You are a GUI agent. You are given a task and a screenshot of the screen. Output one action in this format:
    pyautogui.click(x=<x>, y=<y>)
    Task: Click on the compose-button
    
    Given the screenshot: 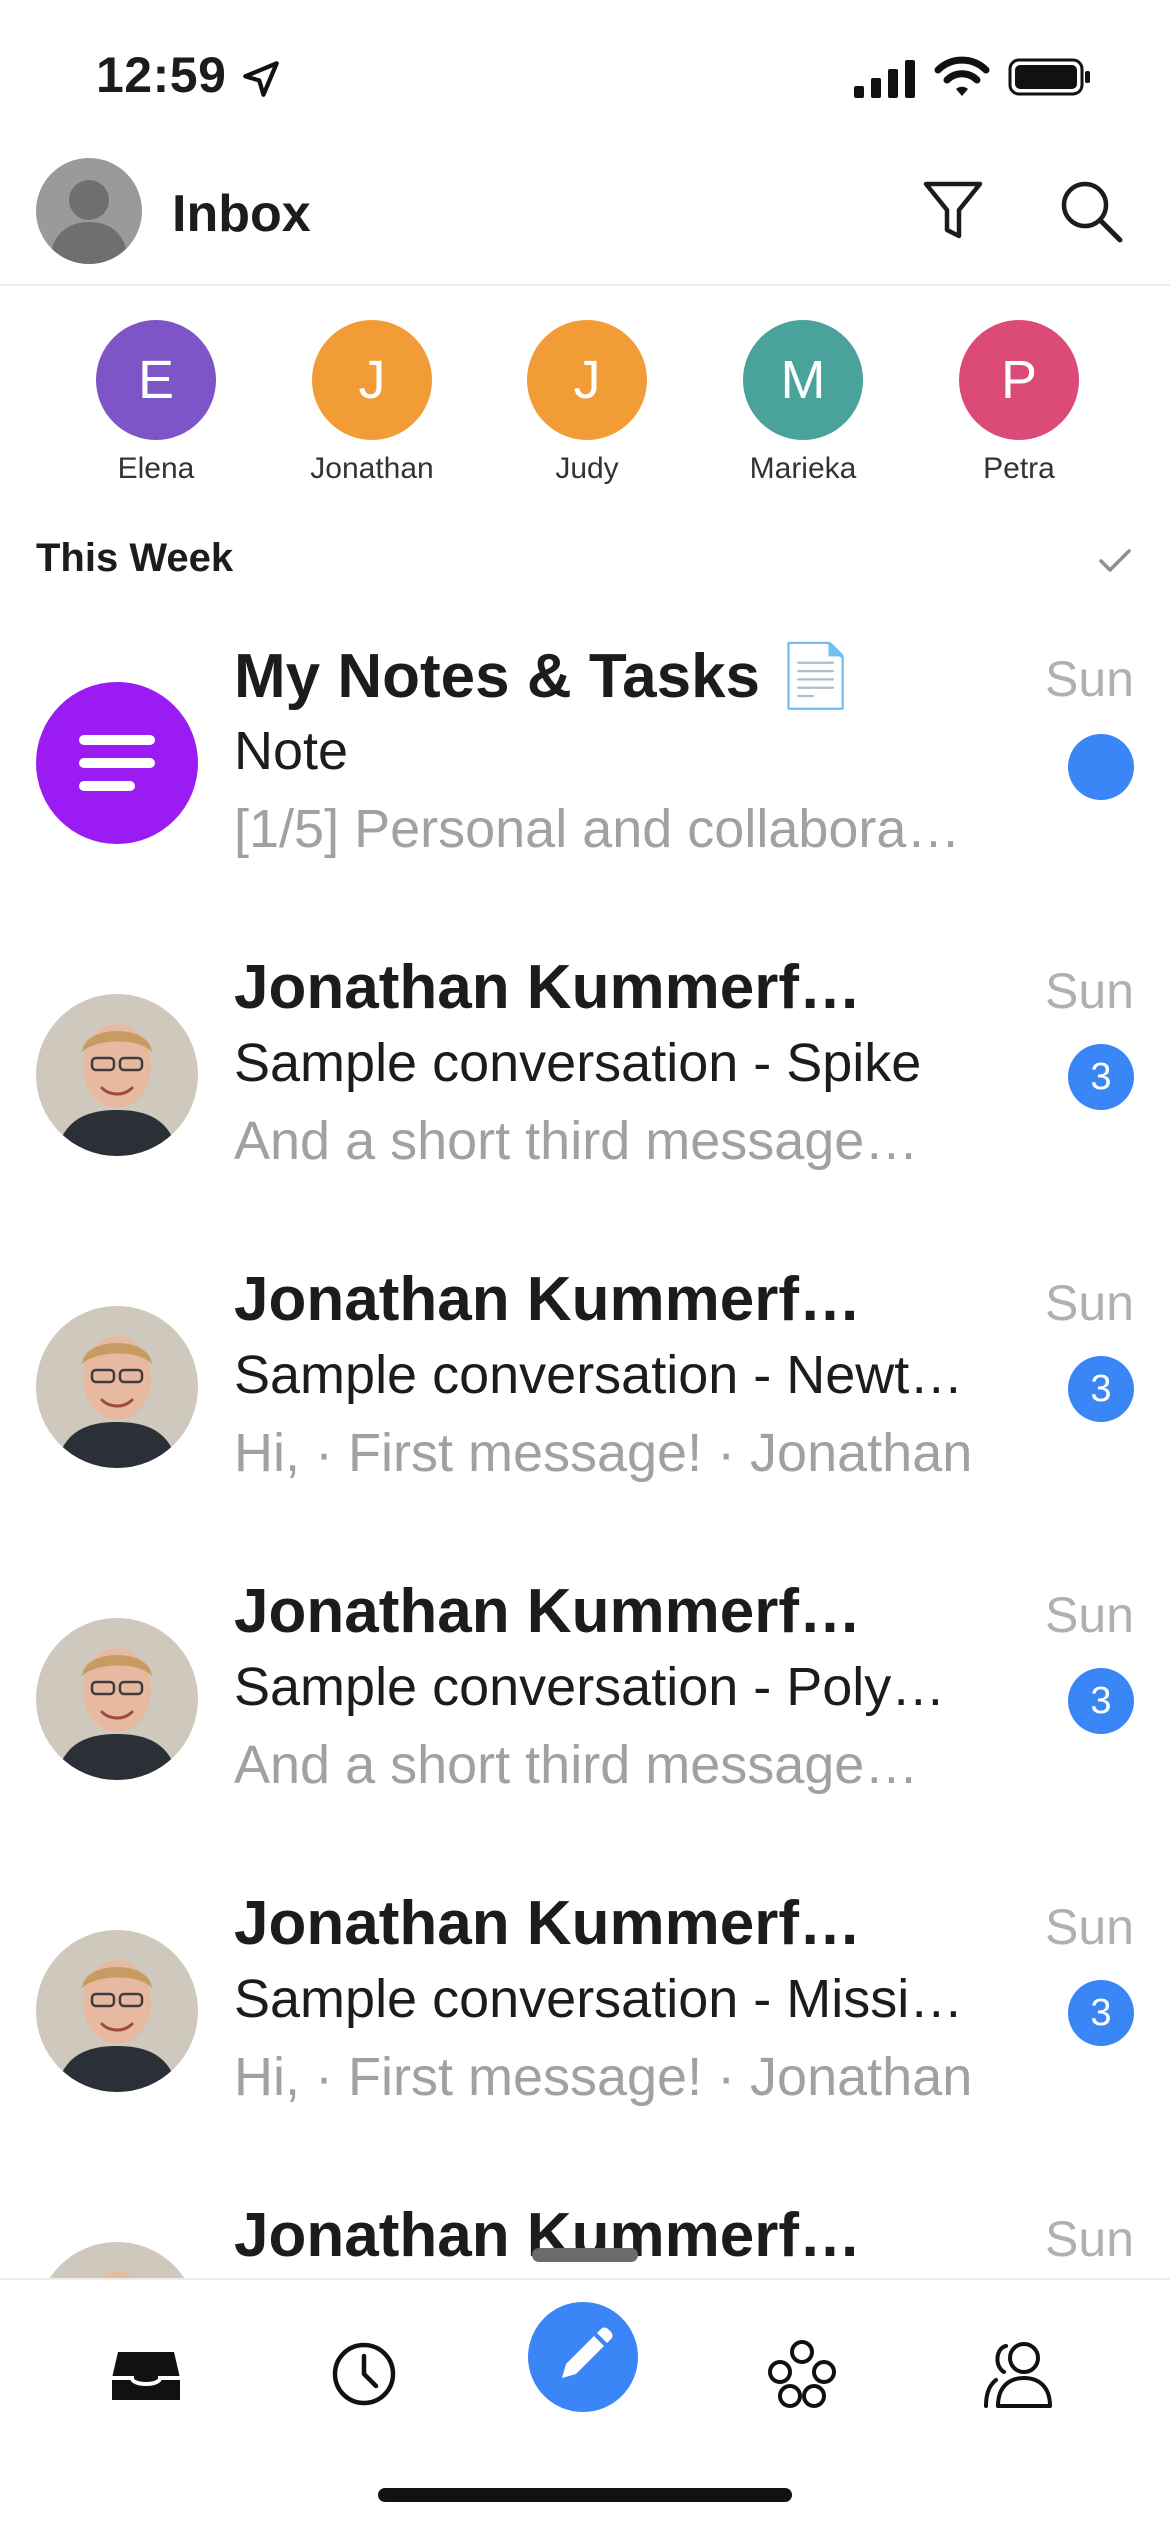 What is the action you would take?
    pyautogui.click(x=583, y=2357)
    